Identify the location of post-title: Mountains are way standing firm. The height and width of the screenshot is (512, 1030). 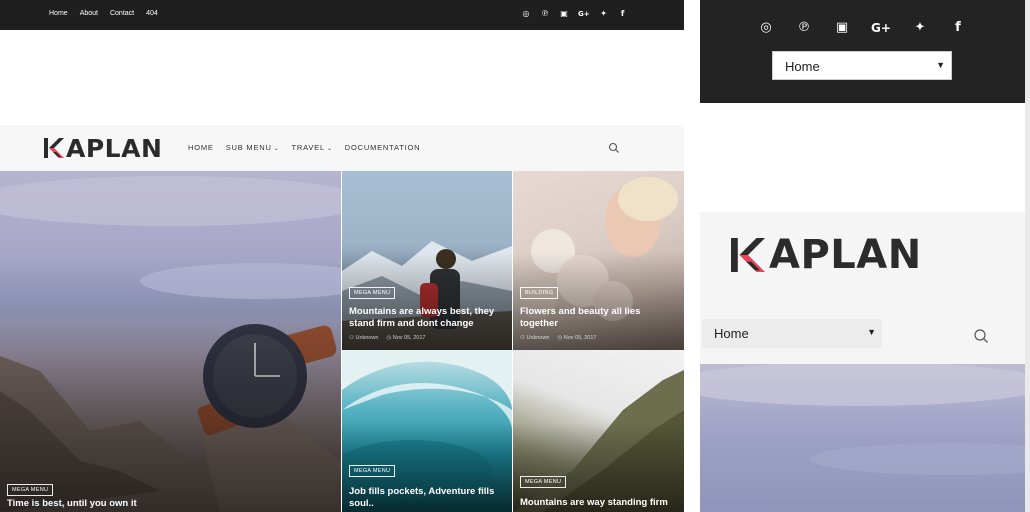
(602, 503).